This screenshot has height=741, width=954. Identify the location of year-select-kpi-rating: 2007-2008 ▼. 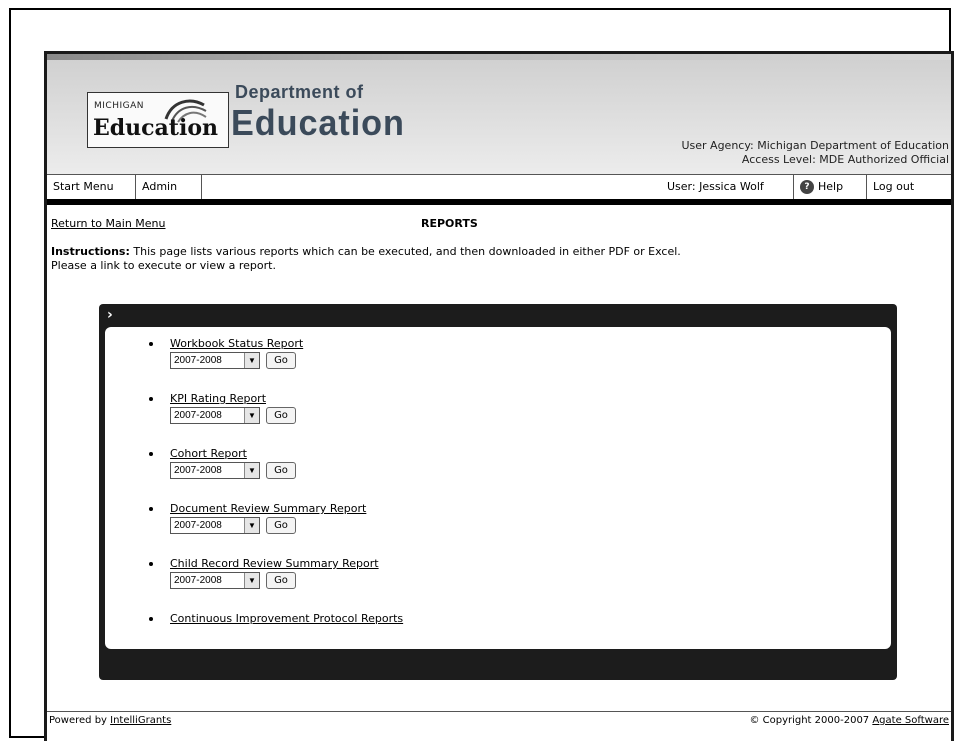
(215, 415).